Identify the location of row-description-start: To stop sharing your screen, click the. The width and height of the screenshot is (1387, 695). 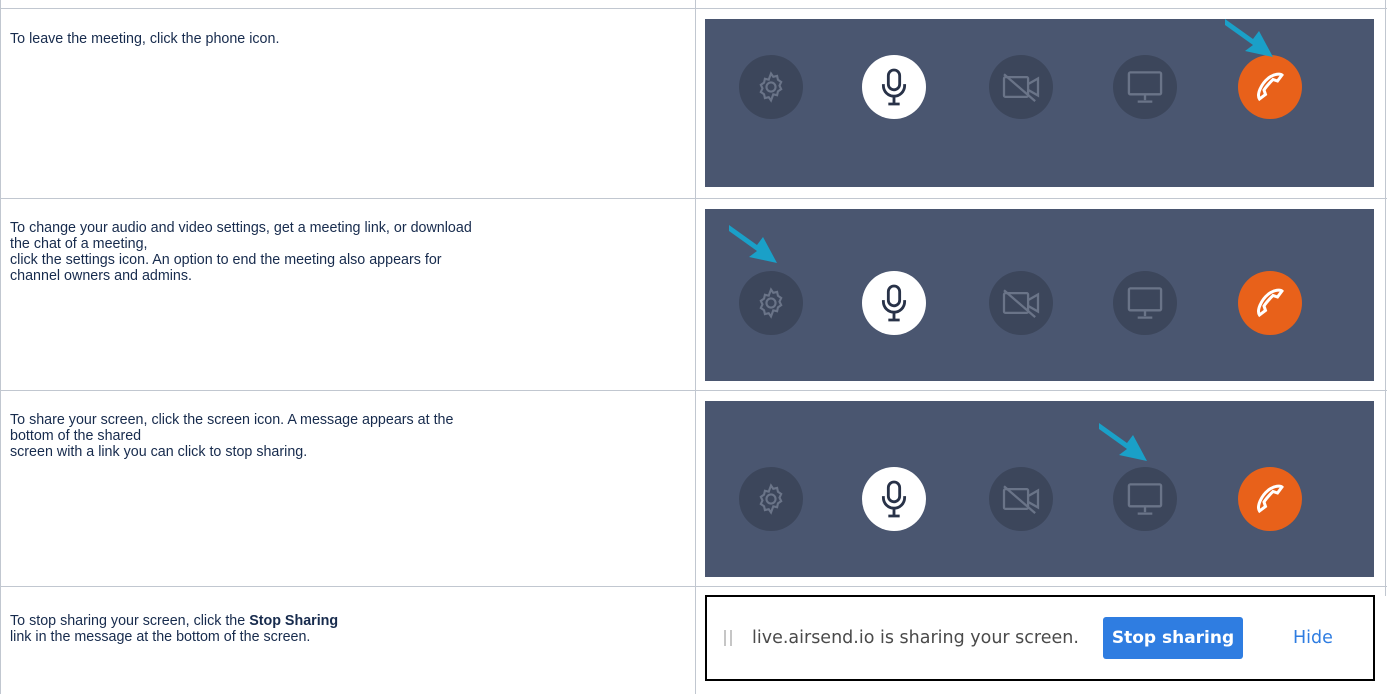
(130, 621).